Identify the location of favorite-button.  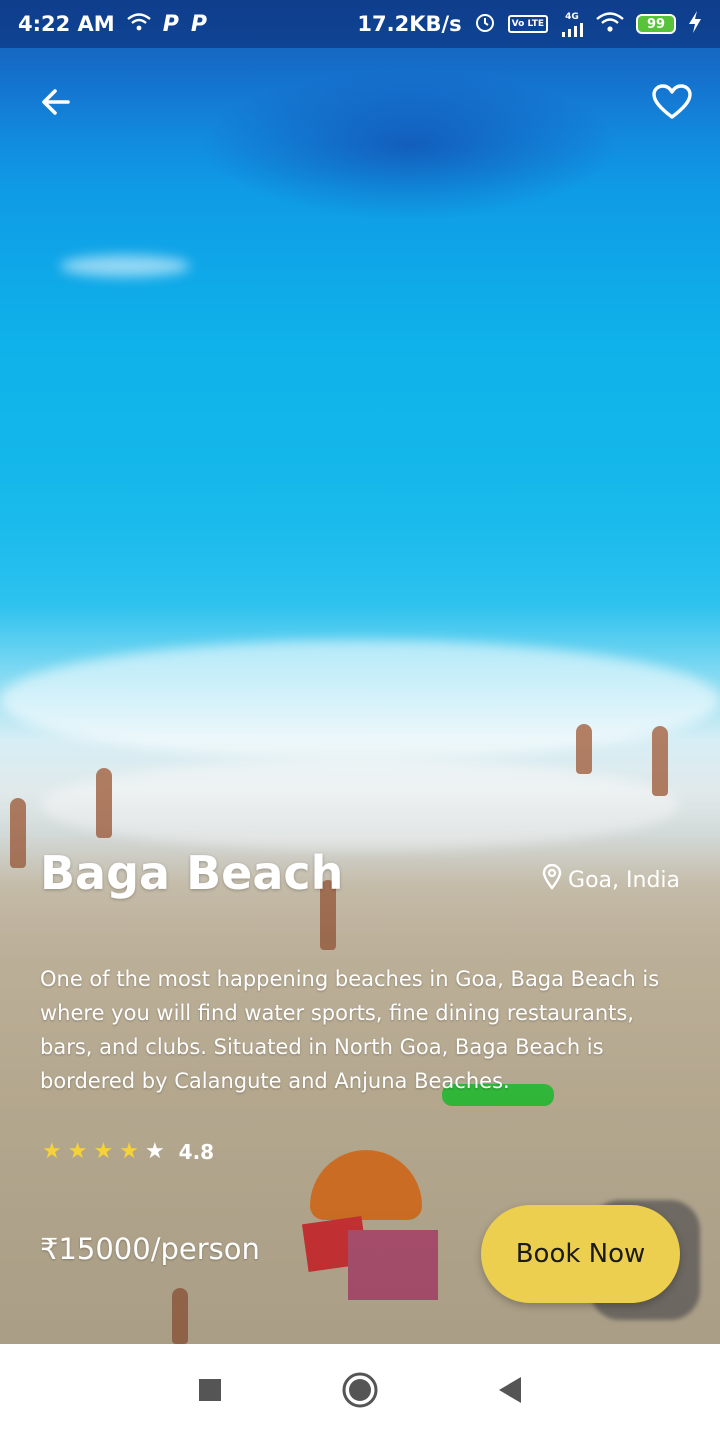
(672, 104).